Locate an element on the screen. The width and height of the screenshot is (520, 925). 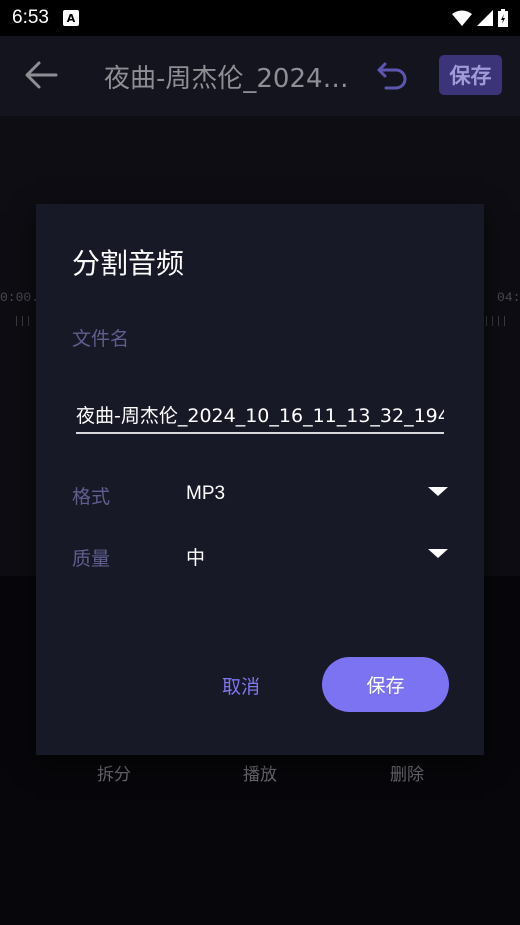
battery-icon is located at coordinates (503, 18).